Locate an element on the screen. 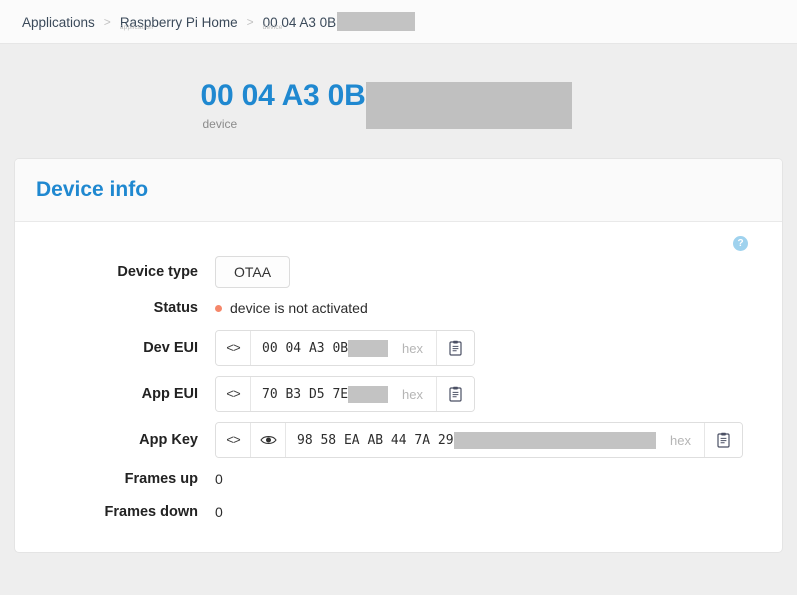  value-device-type: OTAA is located at coordinates (253, 272).